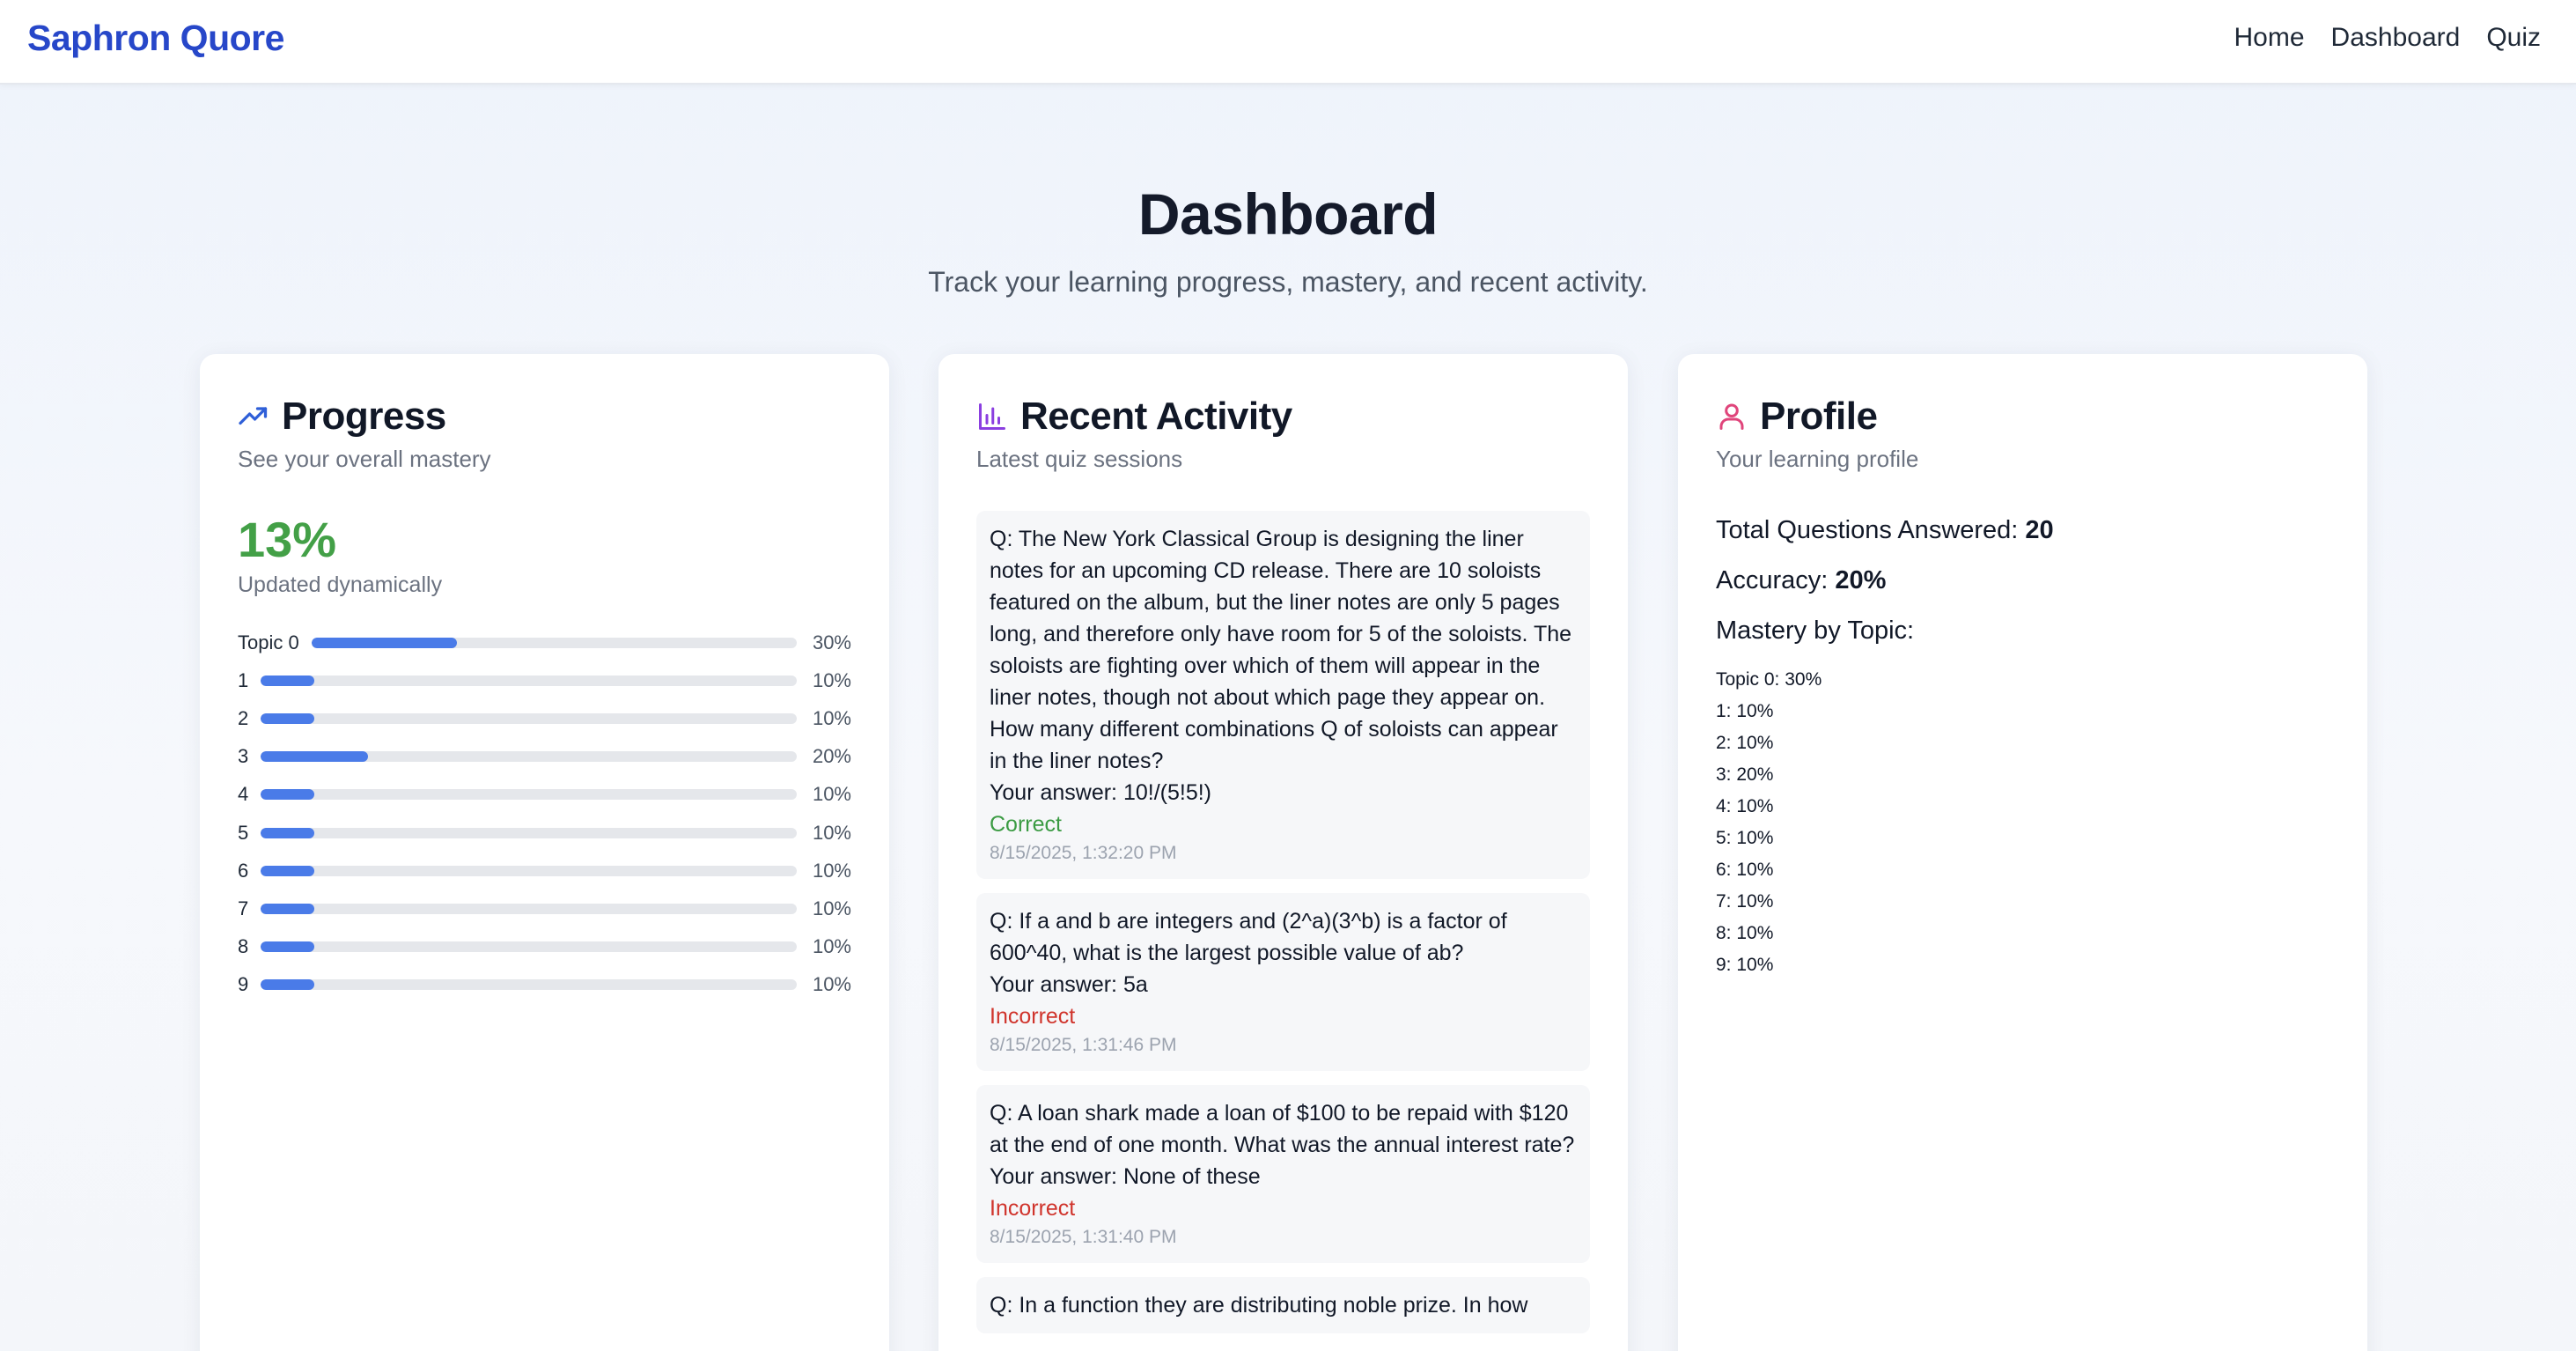 Image resolution: width=2576 pixels, height=1351 pixels. What do you see at coordinates (1745, 933) in the screenshot?
I see `profile-topic-mastery: 8: 10%` at bounding box center [1745, 933].